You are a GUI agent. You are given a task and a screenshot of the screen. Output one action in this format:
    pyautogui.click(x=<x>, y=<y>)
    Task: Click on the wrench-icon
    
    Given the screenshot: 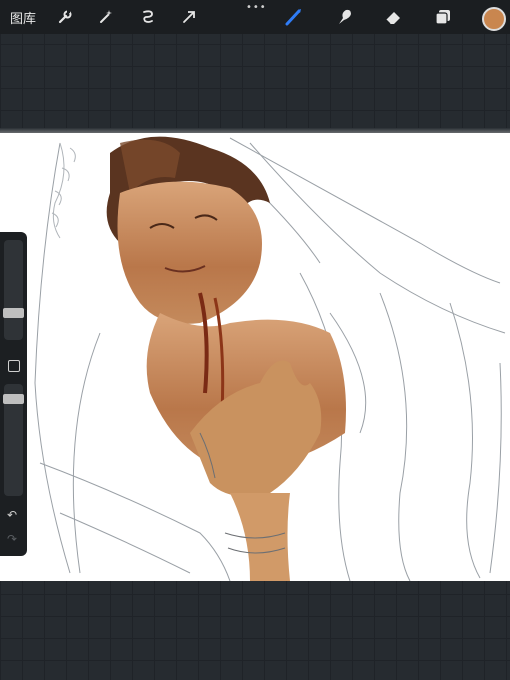 What is the action you would take?
    pyautogui.click(x=65, y=17)
    